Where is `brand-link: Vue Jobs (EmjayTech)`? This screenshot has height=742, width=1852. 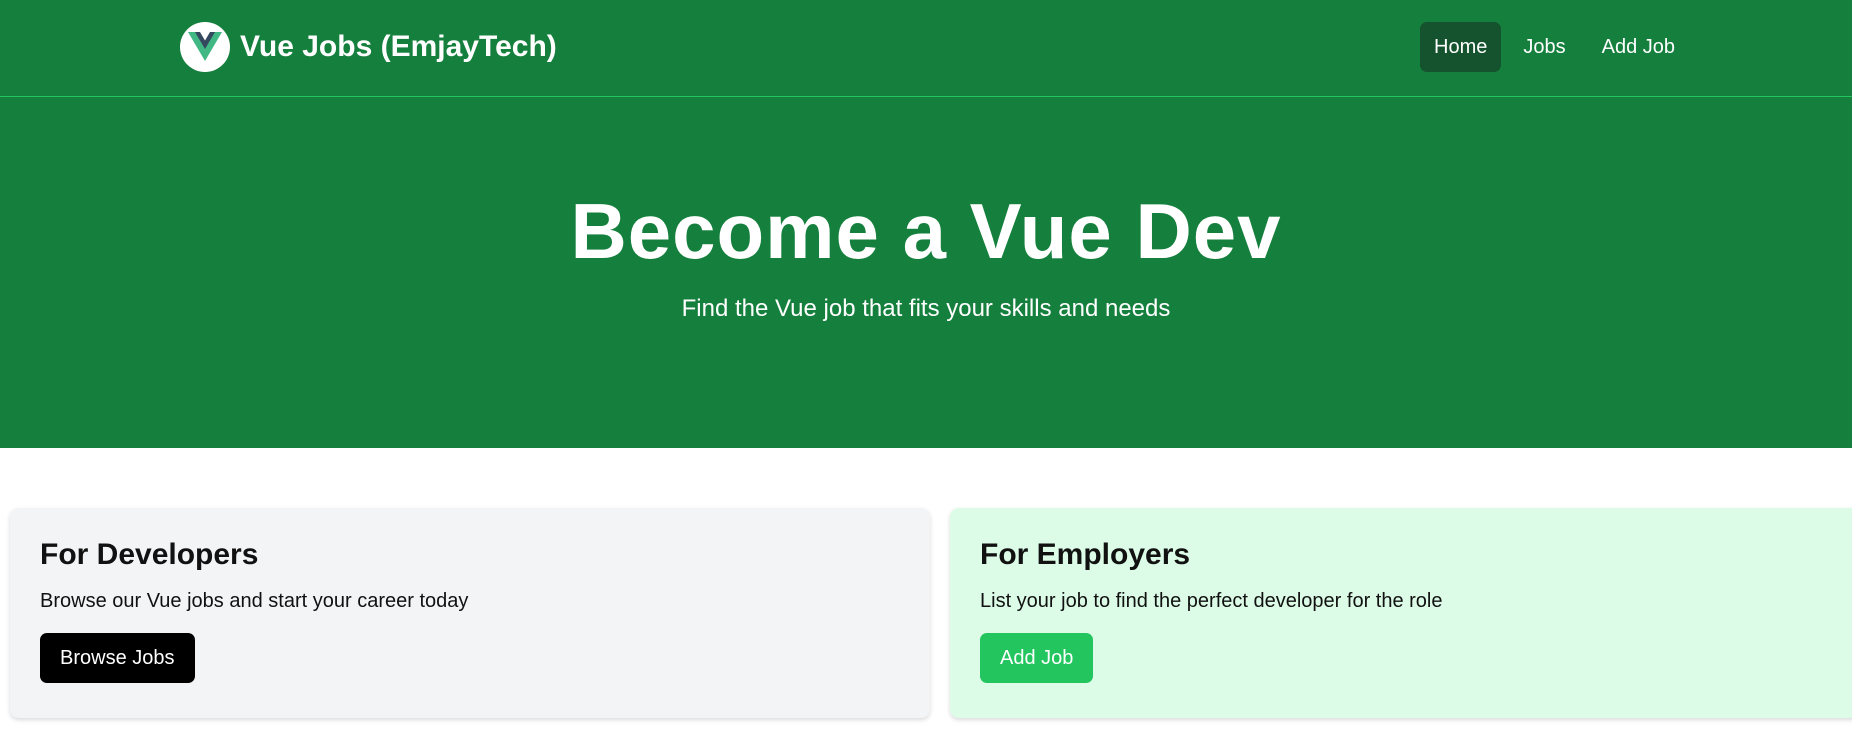 brand-link: Vue Jobs (EmjayTech) is located at coordinates (368, 47).